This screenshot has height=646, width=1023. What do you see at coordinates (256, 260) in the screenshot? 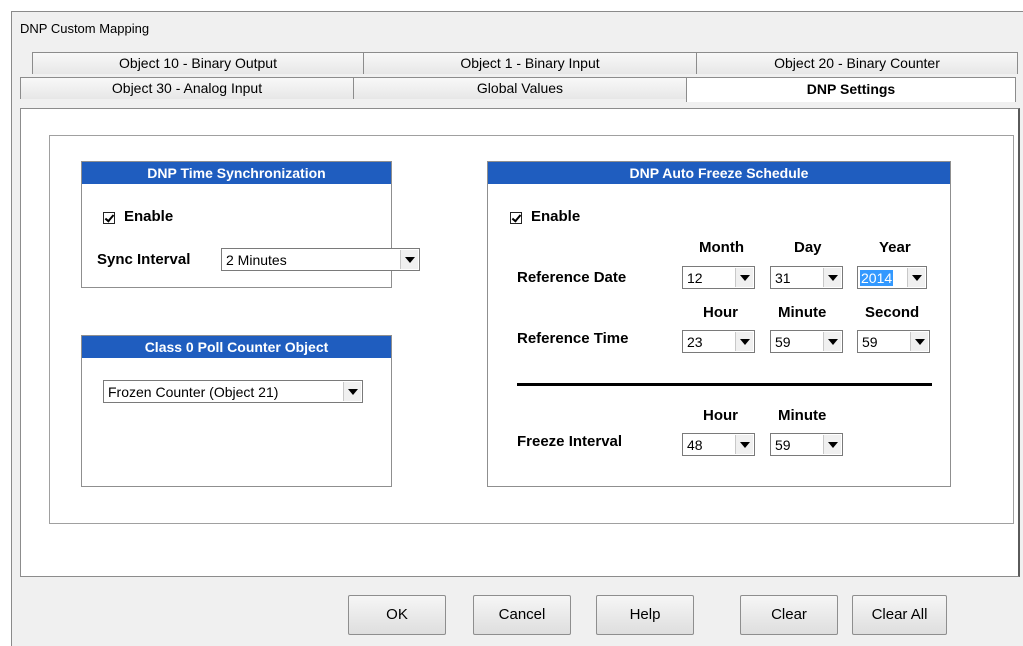
I see `sync-interval-value: 2 Minutes` at bounding box center [256, 260].